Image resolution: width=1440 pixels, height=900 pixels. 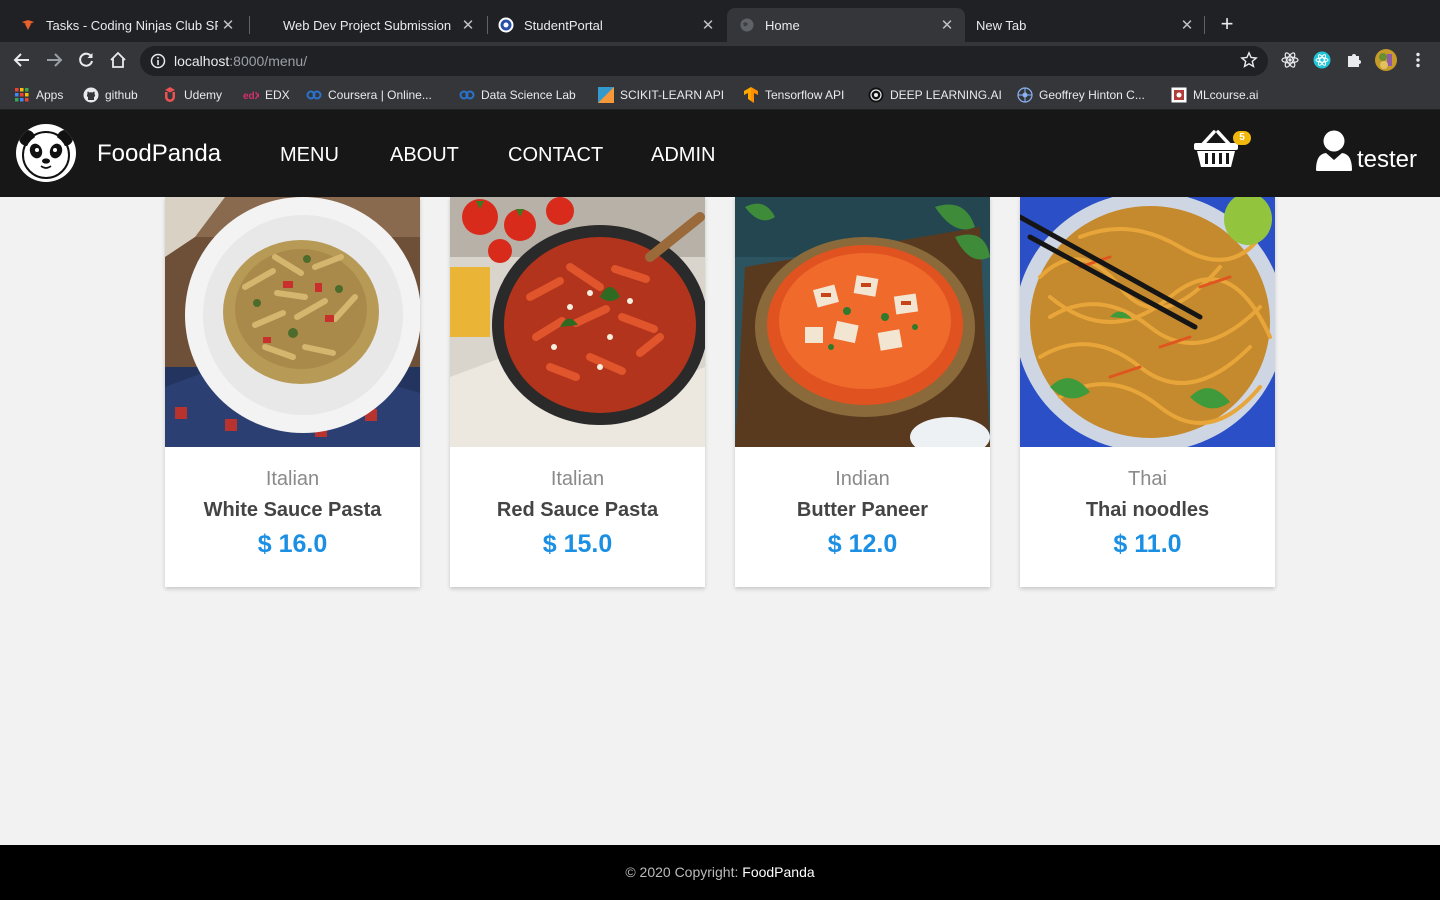 I want to click on tab-title: StudentPortal, so click(x=563, y=25).